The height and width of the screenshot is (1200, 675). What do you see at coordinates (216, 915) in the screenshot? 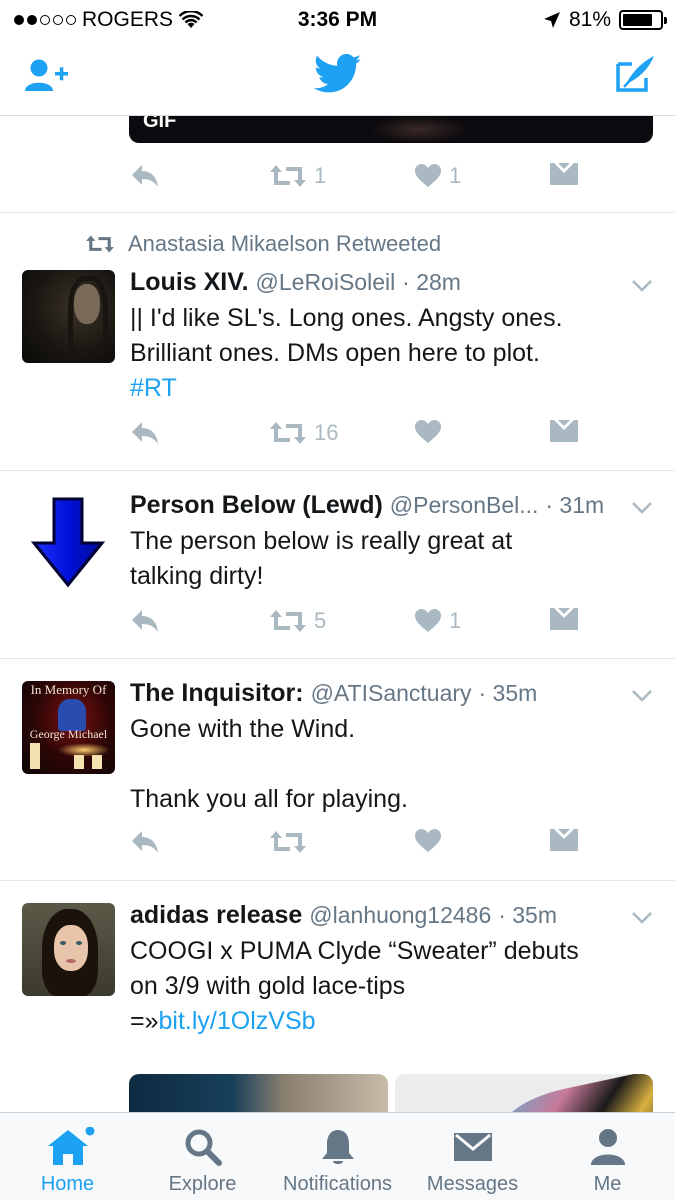
I see `display-name: adidas release` at bounding box center [216, 915].